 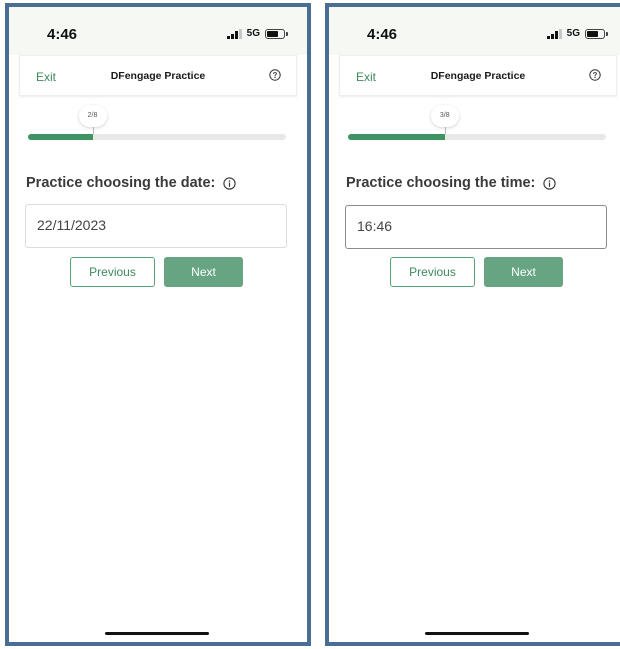 What do you see at coordinates (121, 183) in the screenshot?
I see `question-text: Practice choosing the date:` at bounding box center [121, 183].